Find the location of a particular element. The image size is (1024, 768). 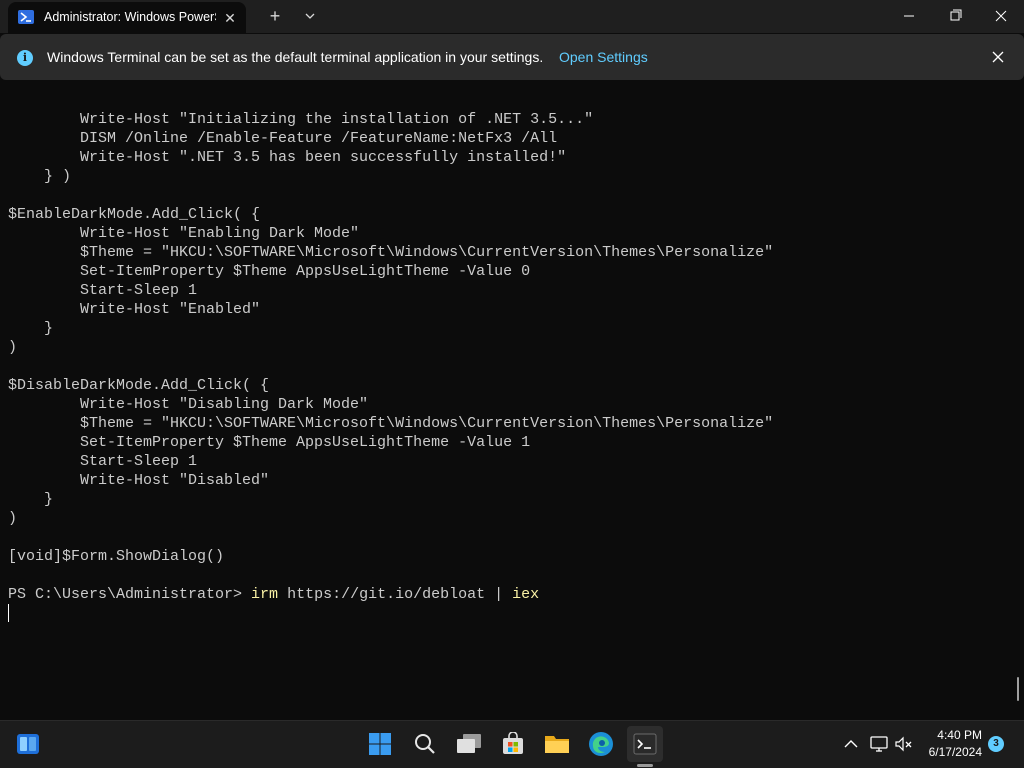

notification-badge: 3 is located at coordinates (996, 744).